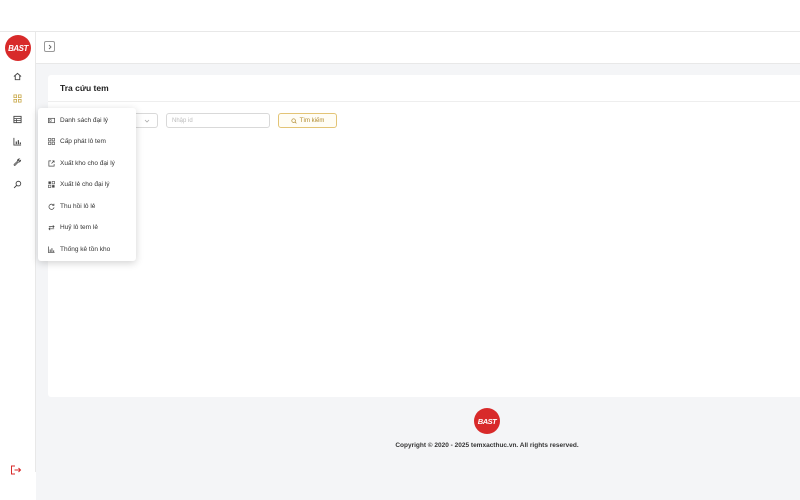 The image size is (800, 500). Describe the element at coordinates (78, 206) in the screenshot. I see `menu-item-label: Thu hồi lô lẻ` at that location.